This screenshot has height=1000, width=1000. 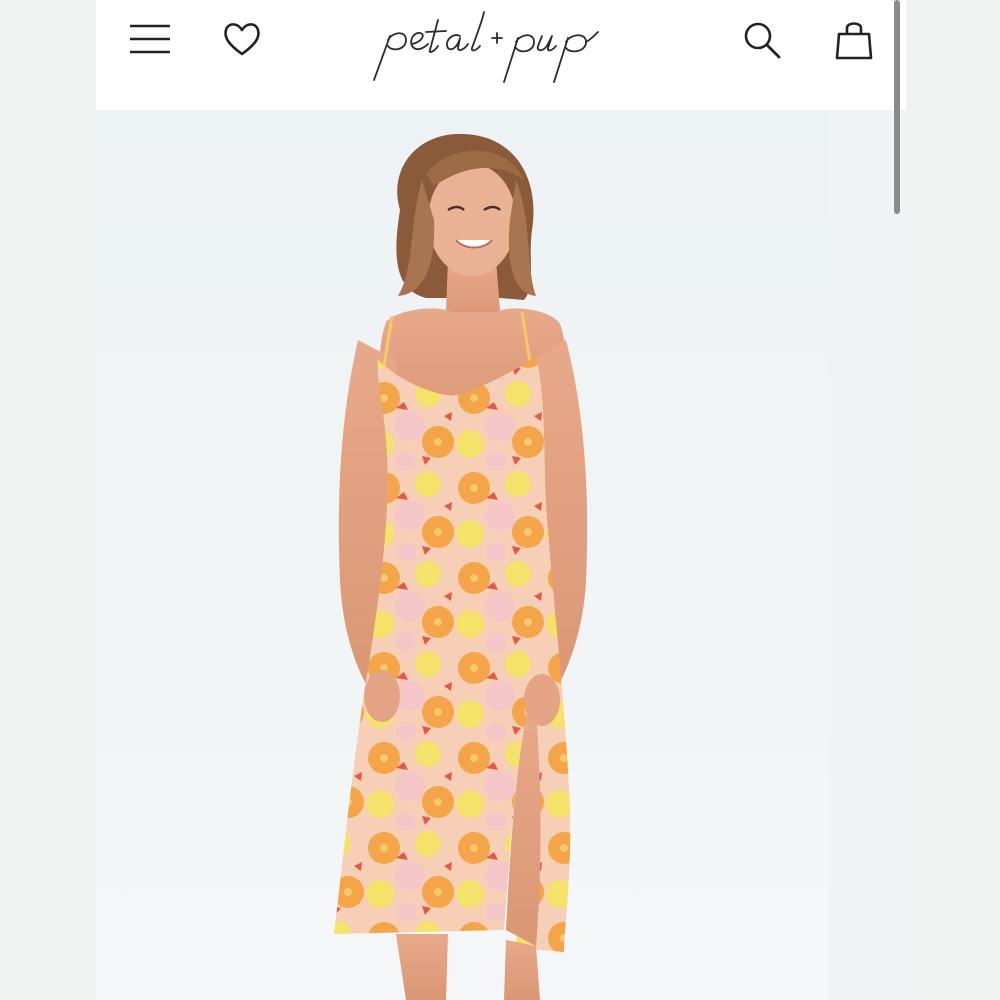 I want to click on shopping-bag-icon, so click(x=854, y=39).